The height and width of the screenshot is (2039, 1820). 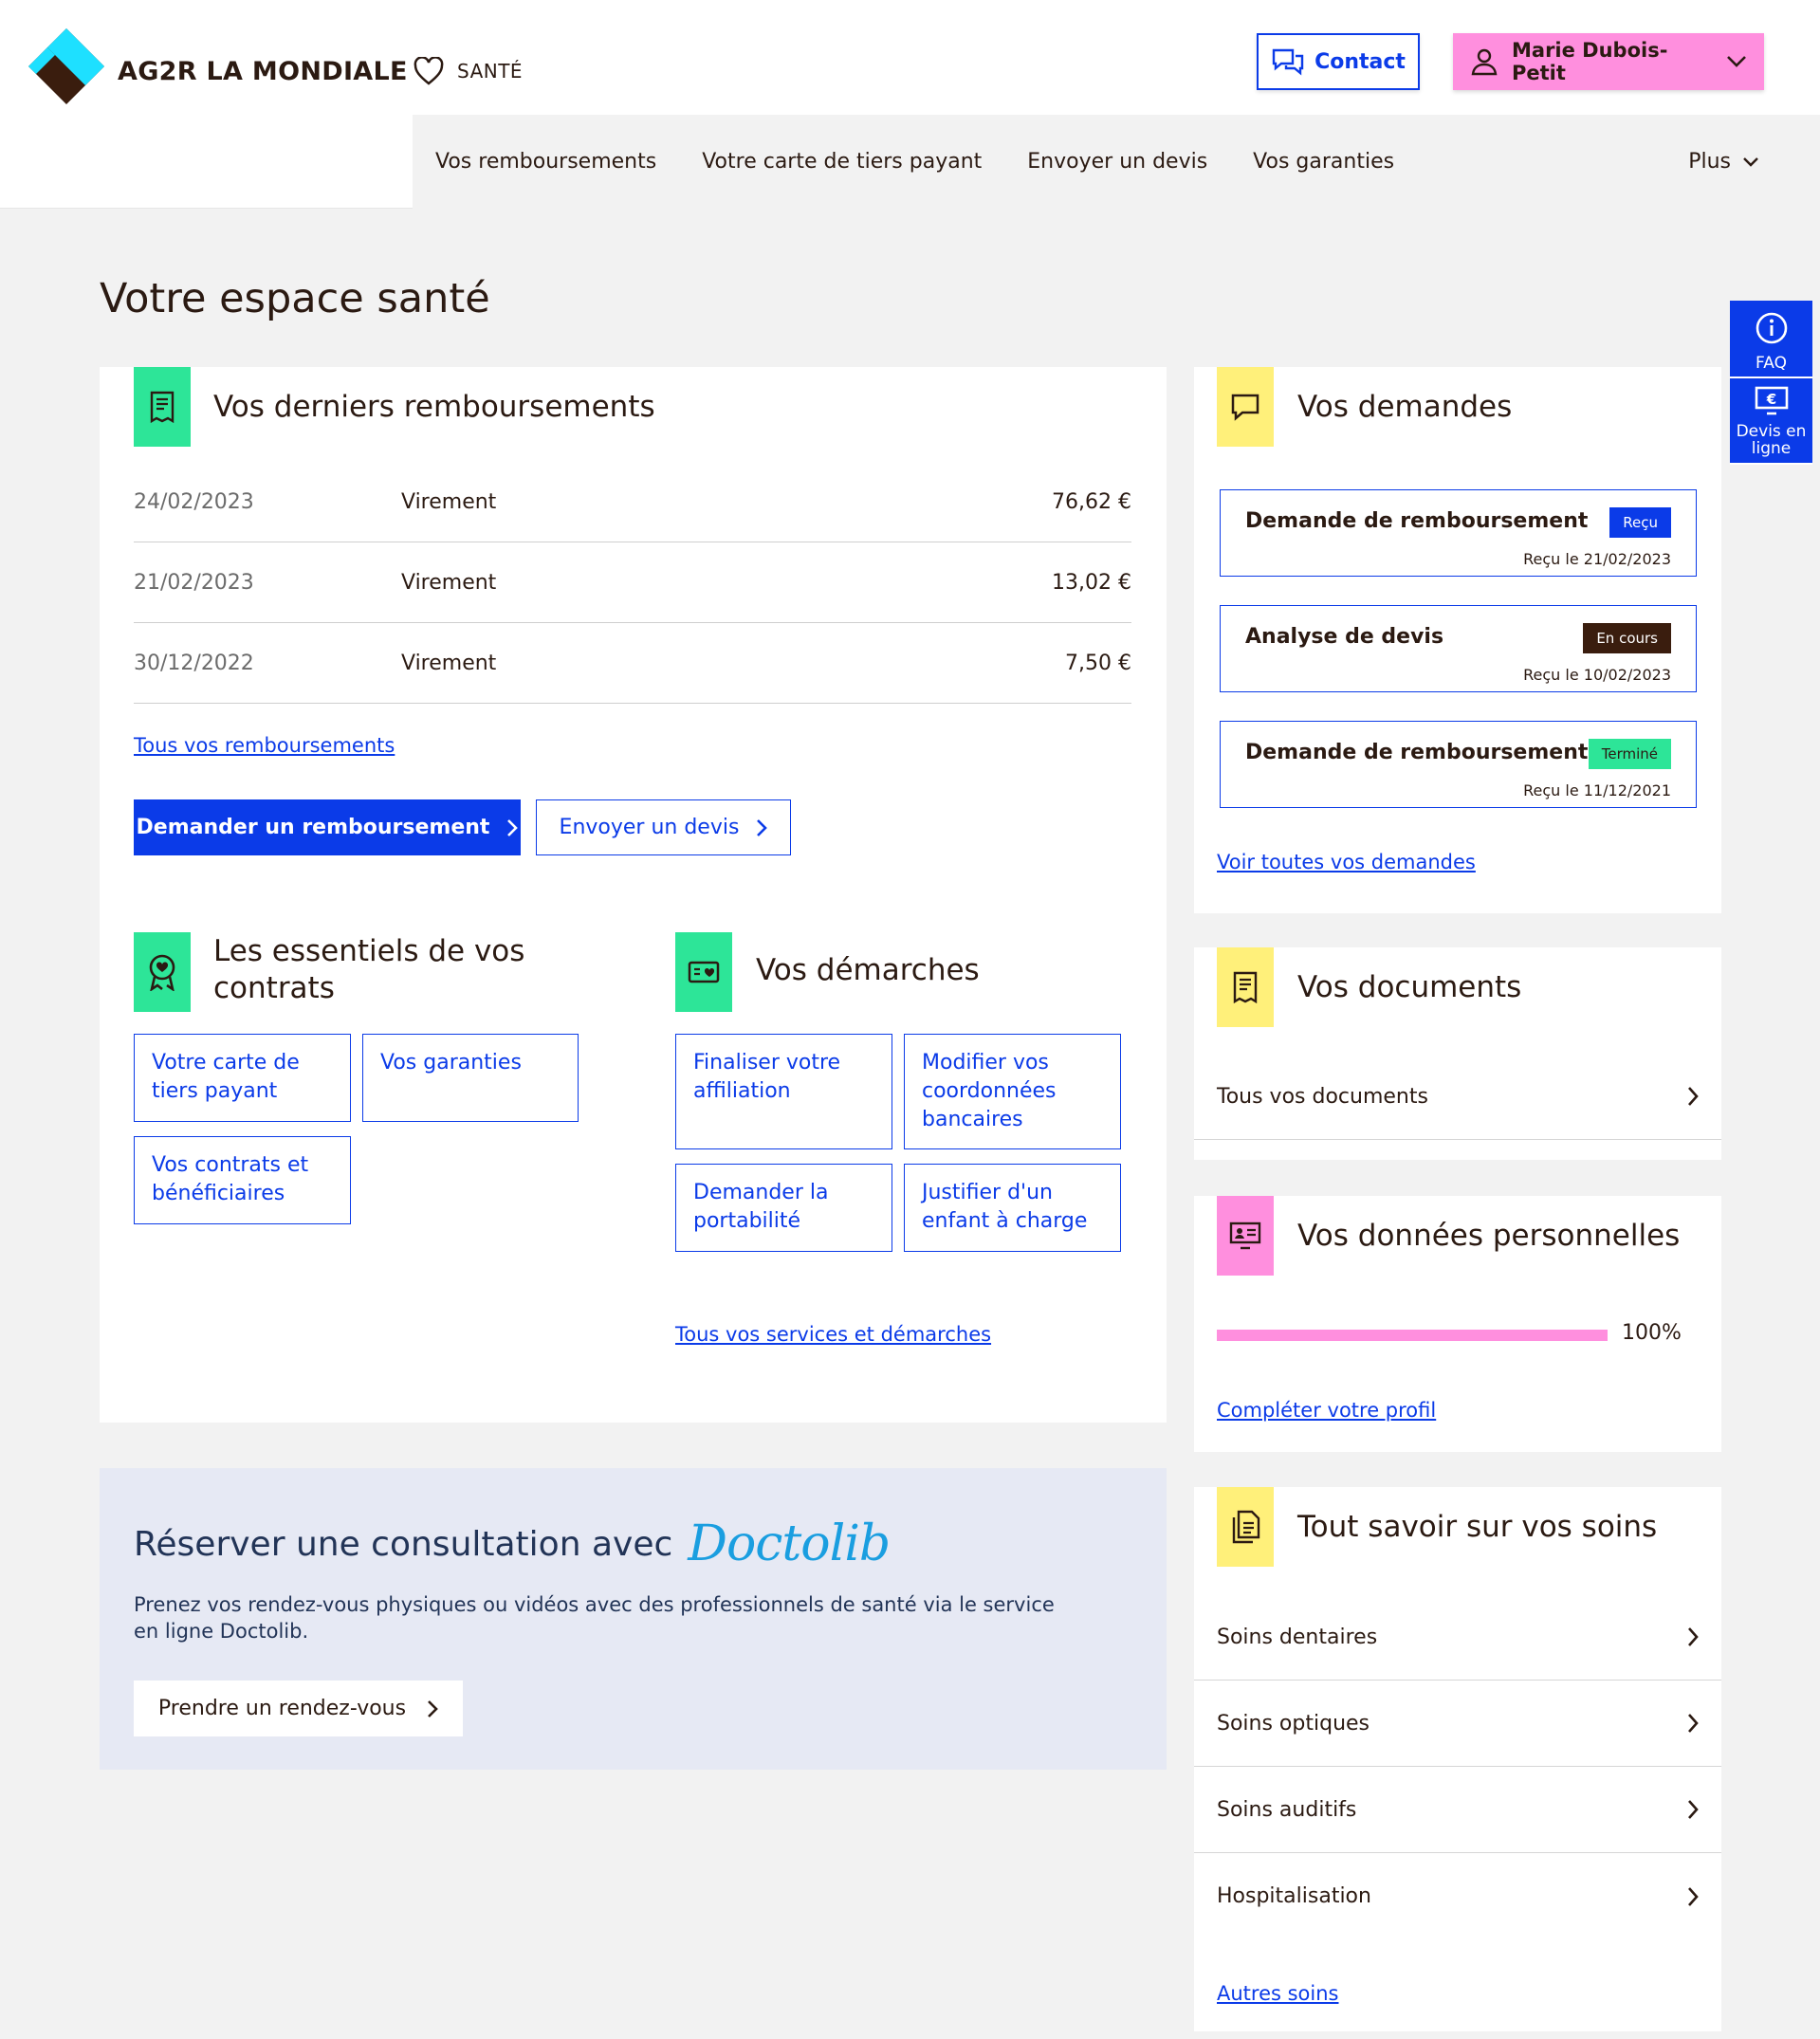 What do you see at coordinates (429, 71) in the screenshot?
I see `heart-icon` at bounding box center [429, 71].